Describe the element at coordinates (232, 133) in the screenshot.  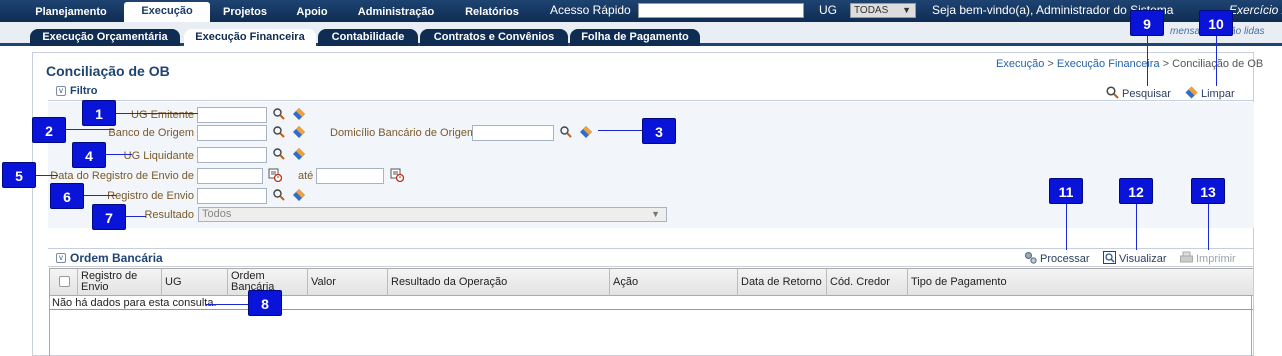
I see `banco-origem-input` at that location.